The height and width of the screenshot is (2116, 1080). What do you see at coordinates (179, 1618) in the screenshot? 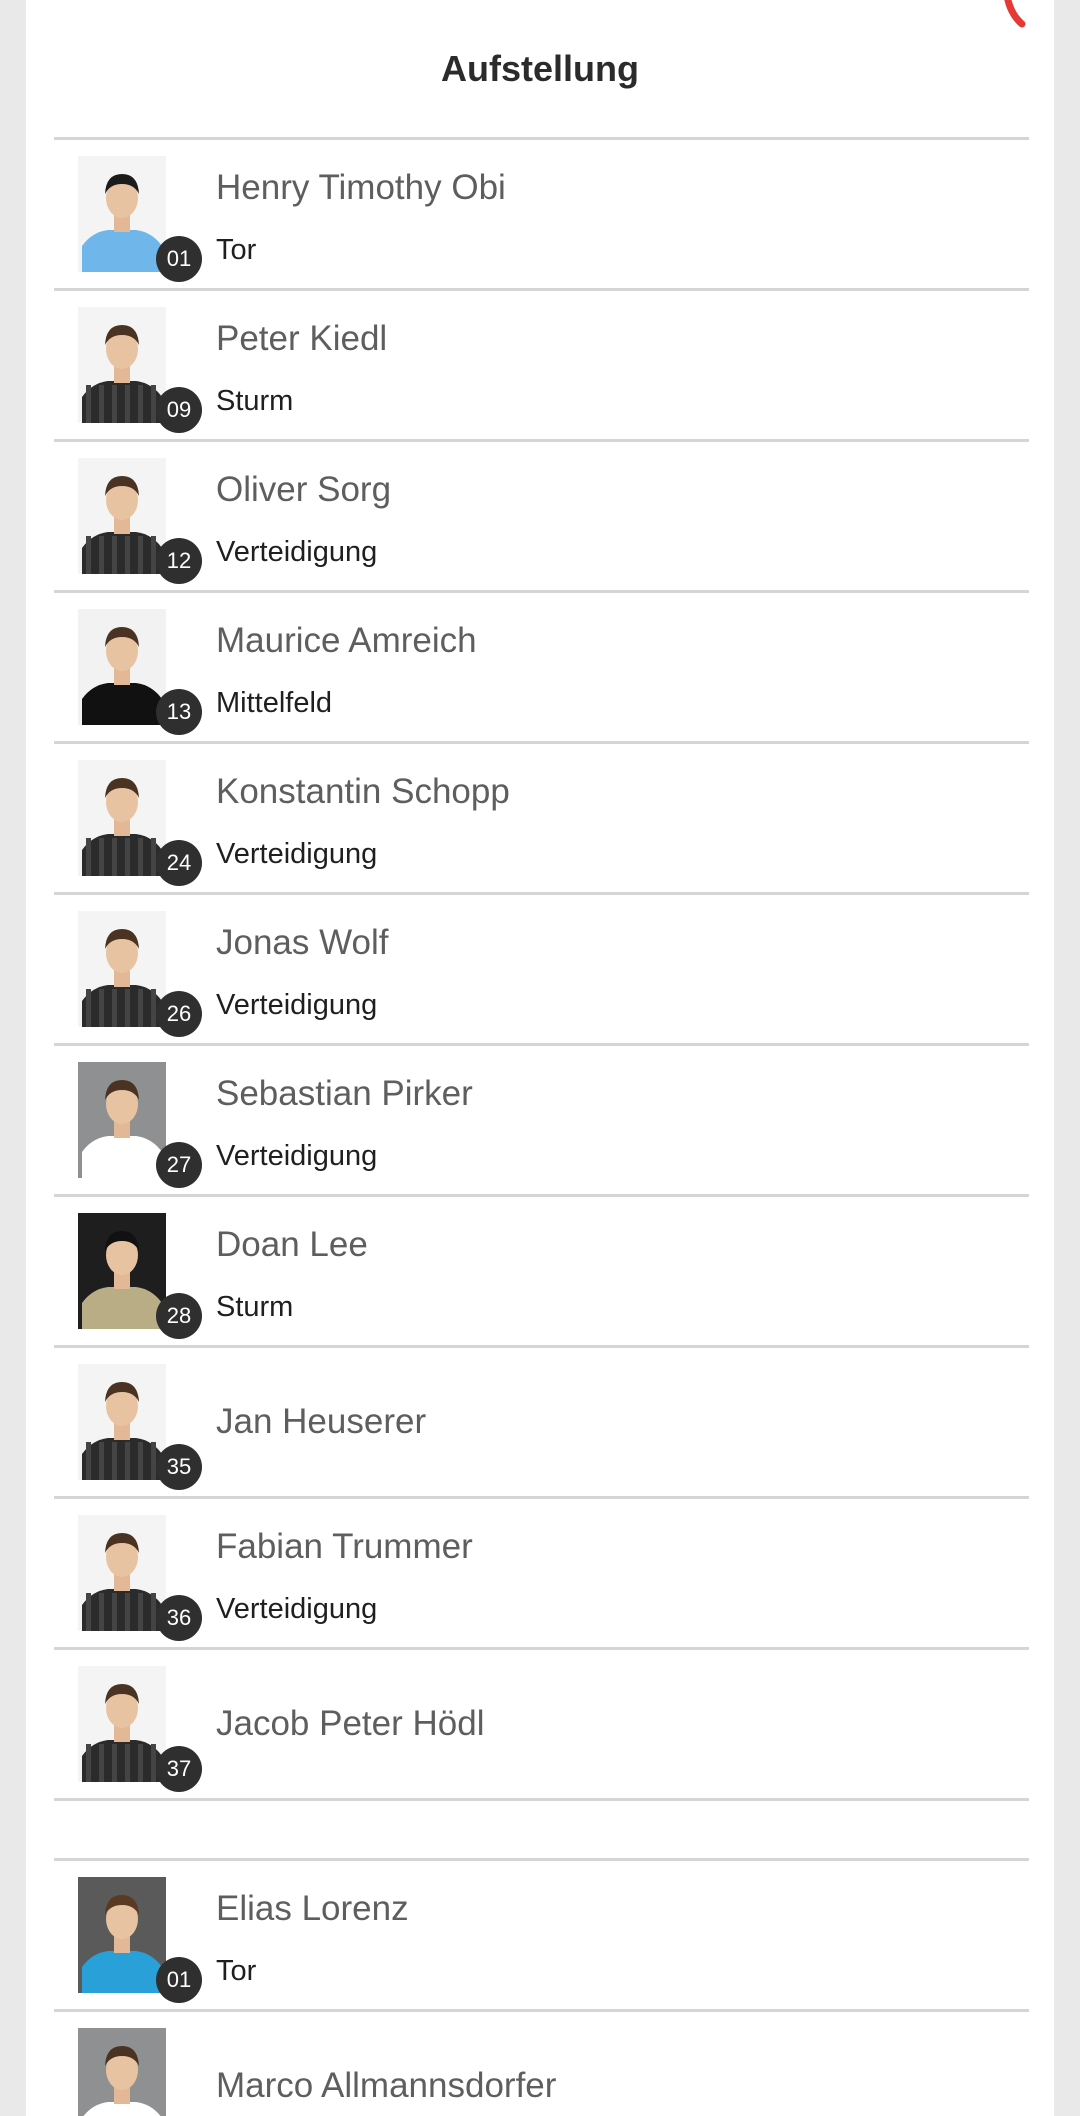
I see `jersey-number-badge: 36` at bounding box center [179, 1618].